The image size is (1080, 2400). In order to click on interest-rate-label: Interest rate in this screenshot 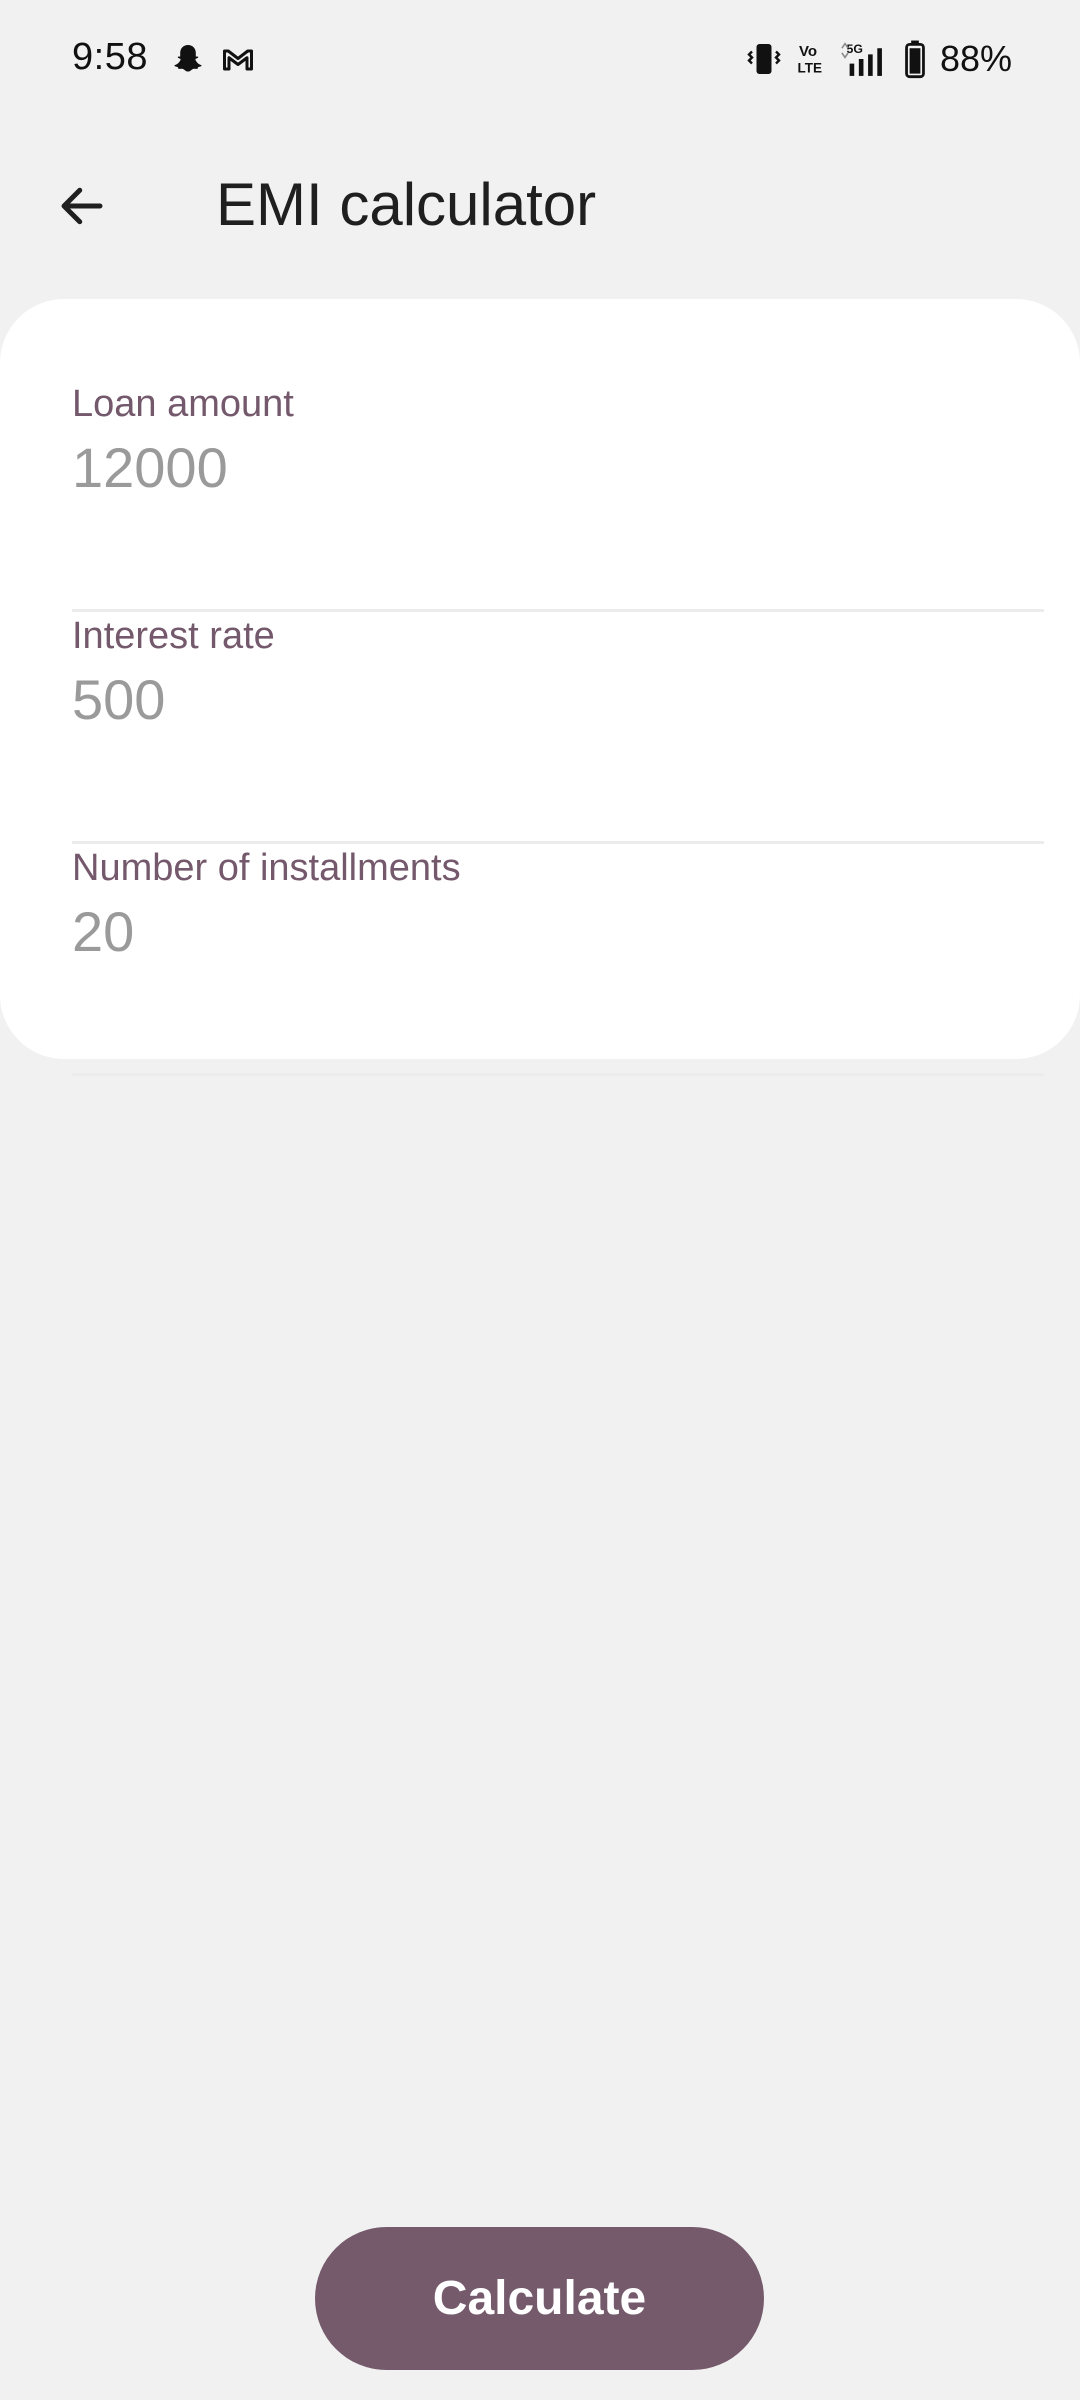, I will do `click(173, 636)`.